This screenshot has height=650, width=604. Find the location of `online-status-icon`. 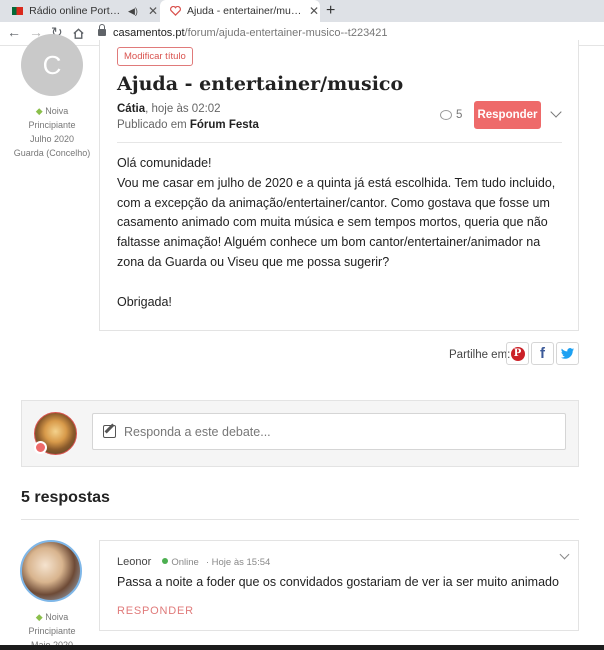

online-status-icon is located at coordinates (165, 561).